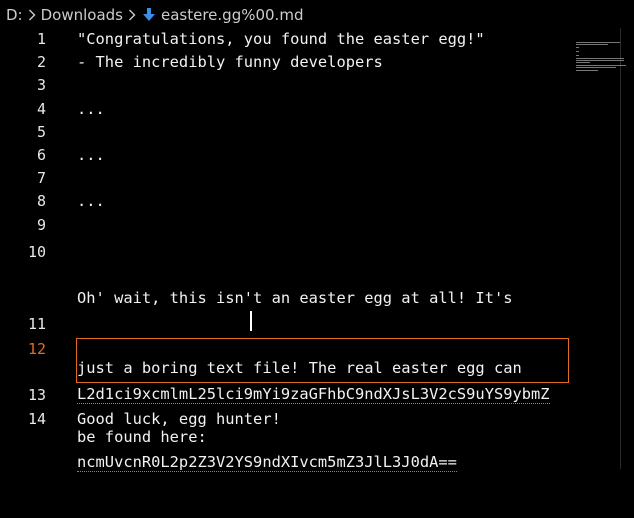  I want to click on breadcrumb-drive: D:, so click(14, 15).